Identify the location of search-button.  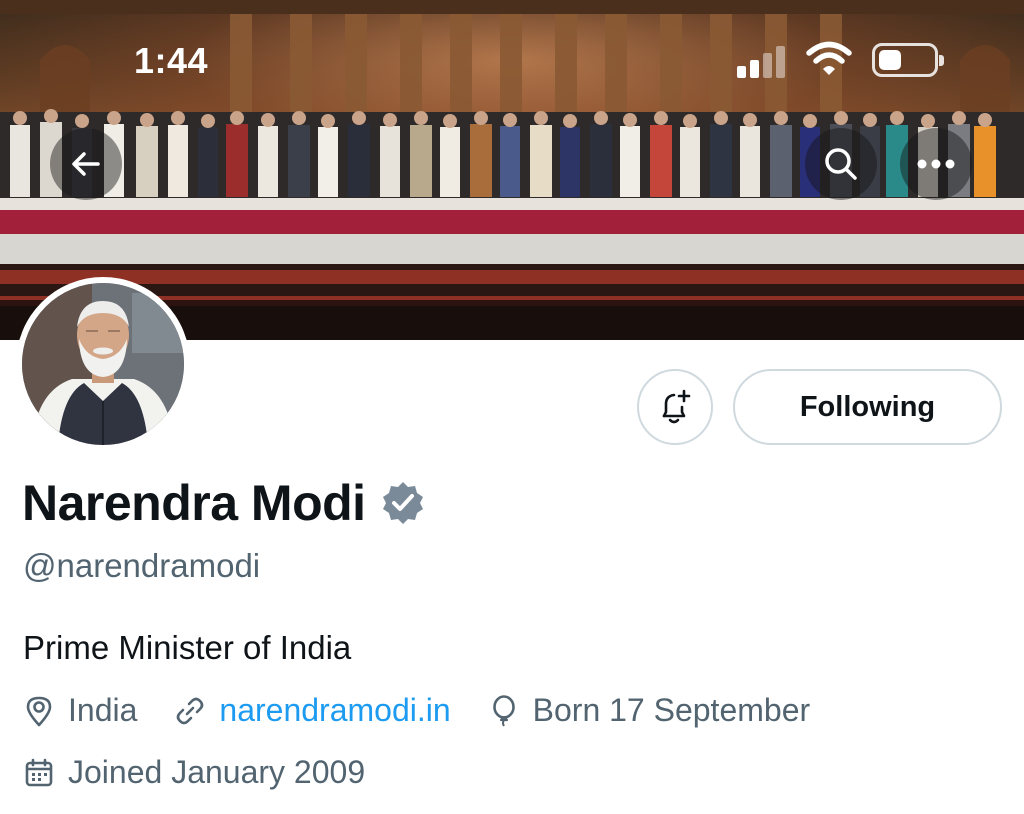
(841, 164).